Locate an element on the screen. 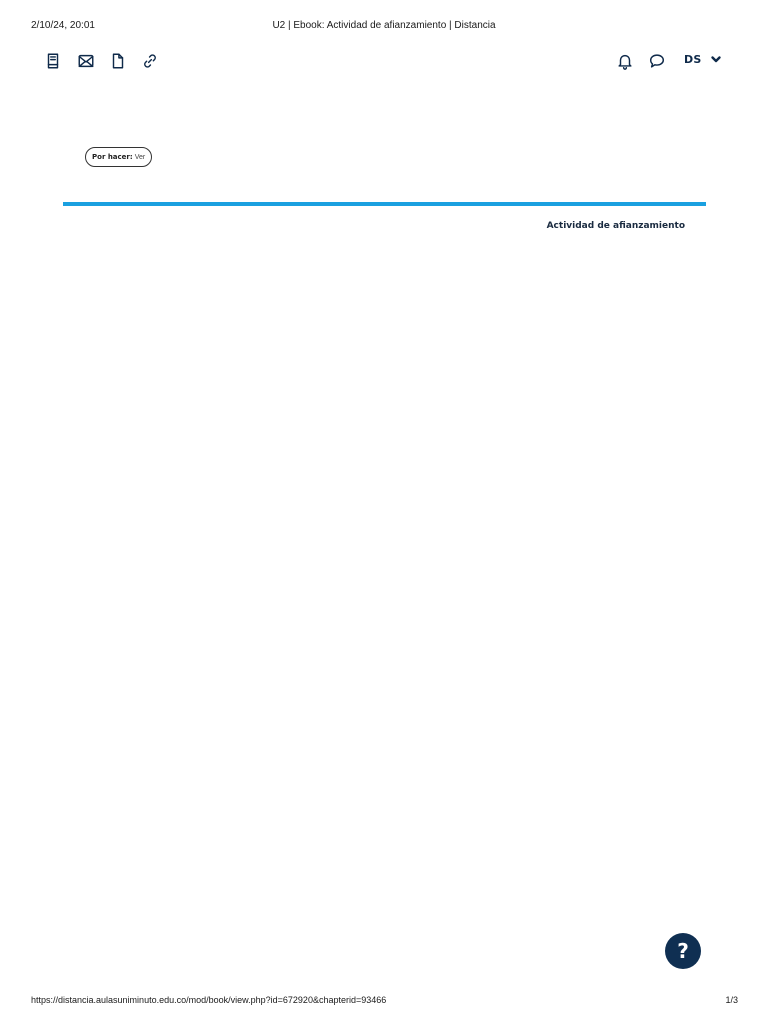 The height and width of the screenshot is (1024, 768). bell-icon is located at coordinates (625, 61).